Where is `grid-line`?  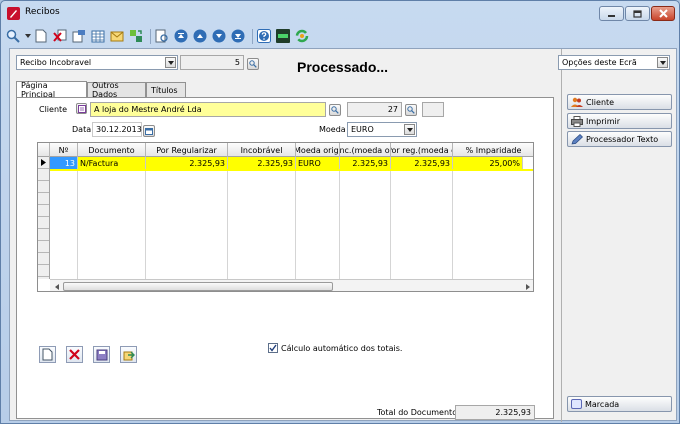
grid-line is located at coordinates (227, 218).